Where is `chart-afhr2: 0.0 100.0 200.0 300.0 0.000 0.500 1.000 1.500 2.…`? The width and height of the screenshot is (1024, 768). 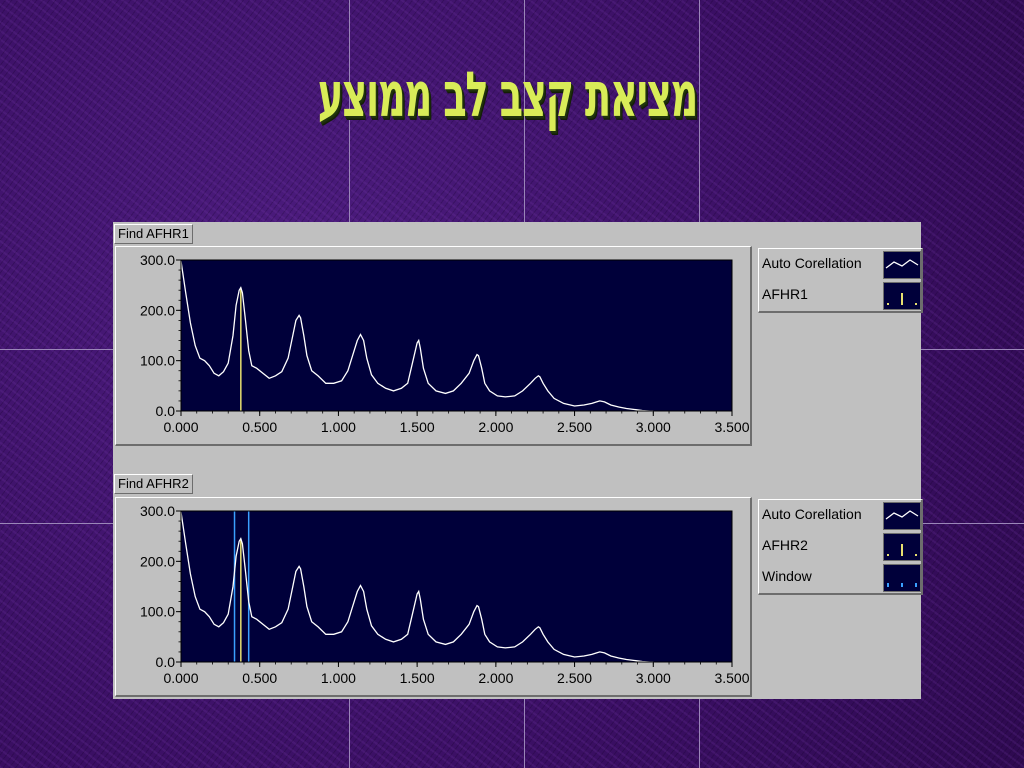 chart-afhr2: 0.0 100.0 200.0 300.0 0.000 0.500 1.000 1.500 2.… is located at coordinates (445, 594).